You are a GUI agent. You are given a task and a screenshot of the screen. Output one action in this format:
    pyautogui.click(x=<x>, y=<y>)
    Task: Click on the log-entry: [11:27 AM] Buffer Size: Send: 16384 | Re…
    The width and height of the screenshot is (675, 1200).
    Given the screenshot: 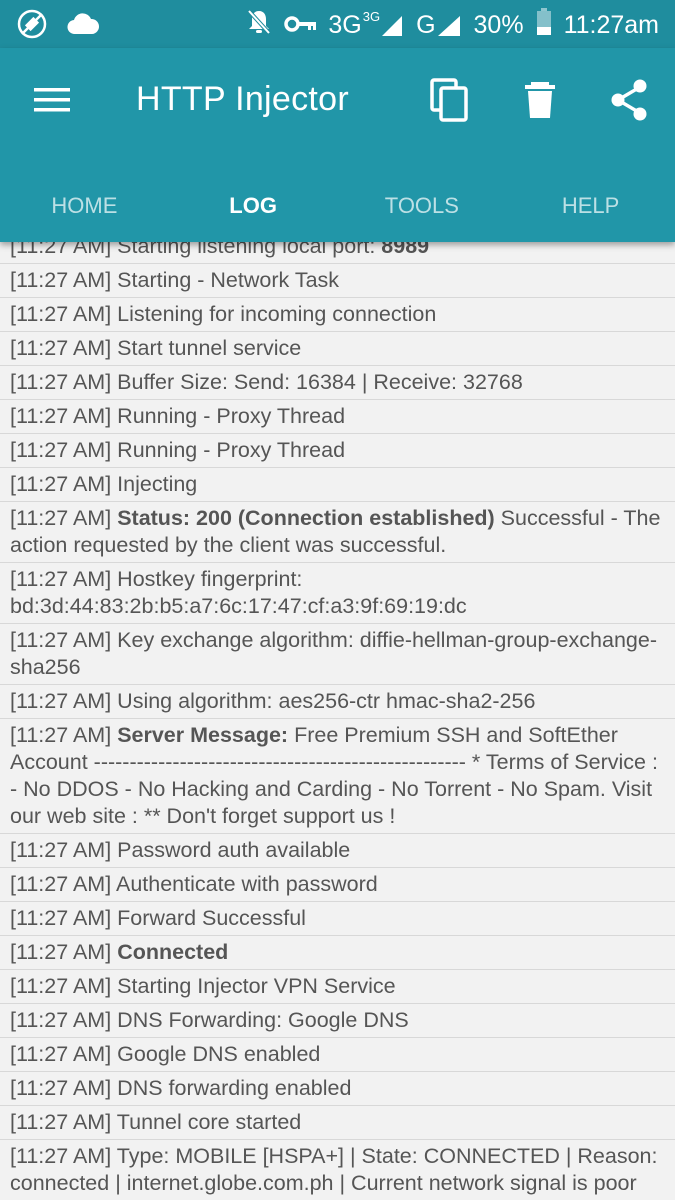 What is the action you would take?
    pyautogui.click(x=337, y=383)
    